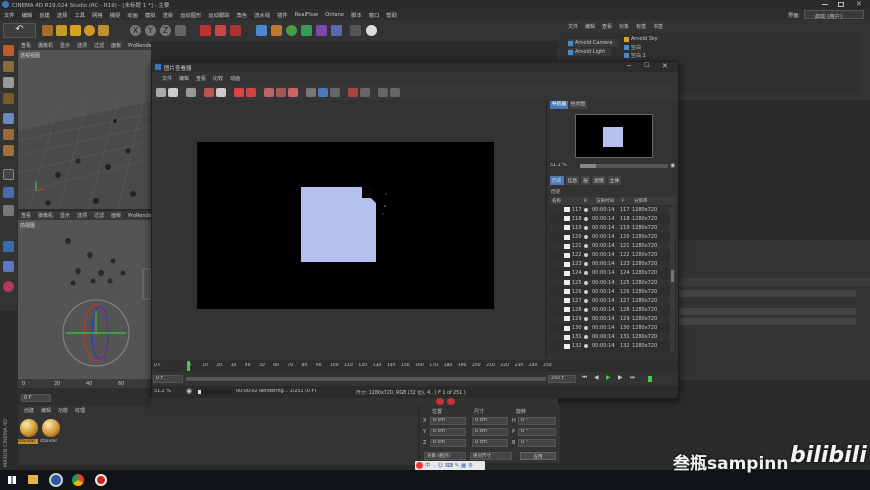  I want to click on history-row: 122 00:00:14 122 1280x720, so click(610, 255).